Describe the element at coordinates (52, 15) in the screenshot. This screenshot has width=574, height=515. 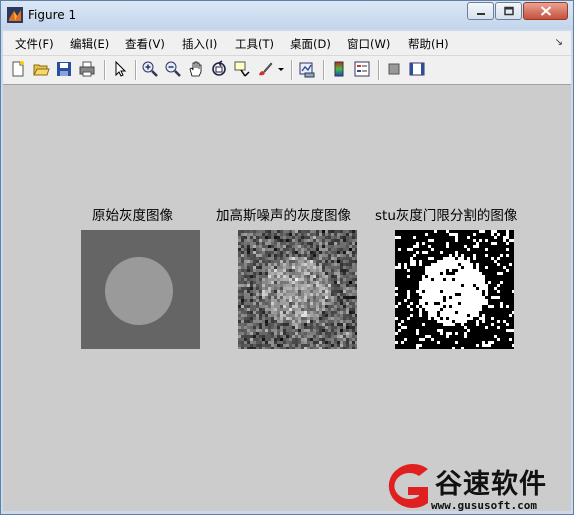
I see `window-title: Figure 1` at that location.